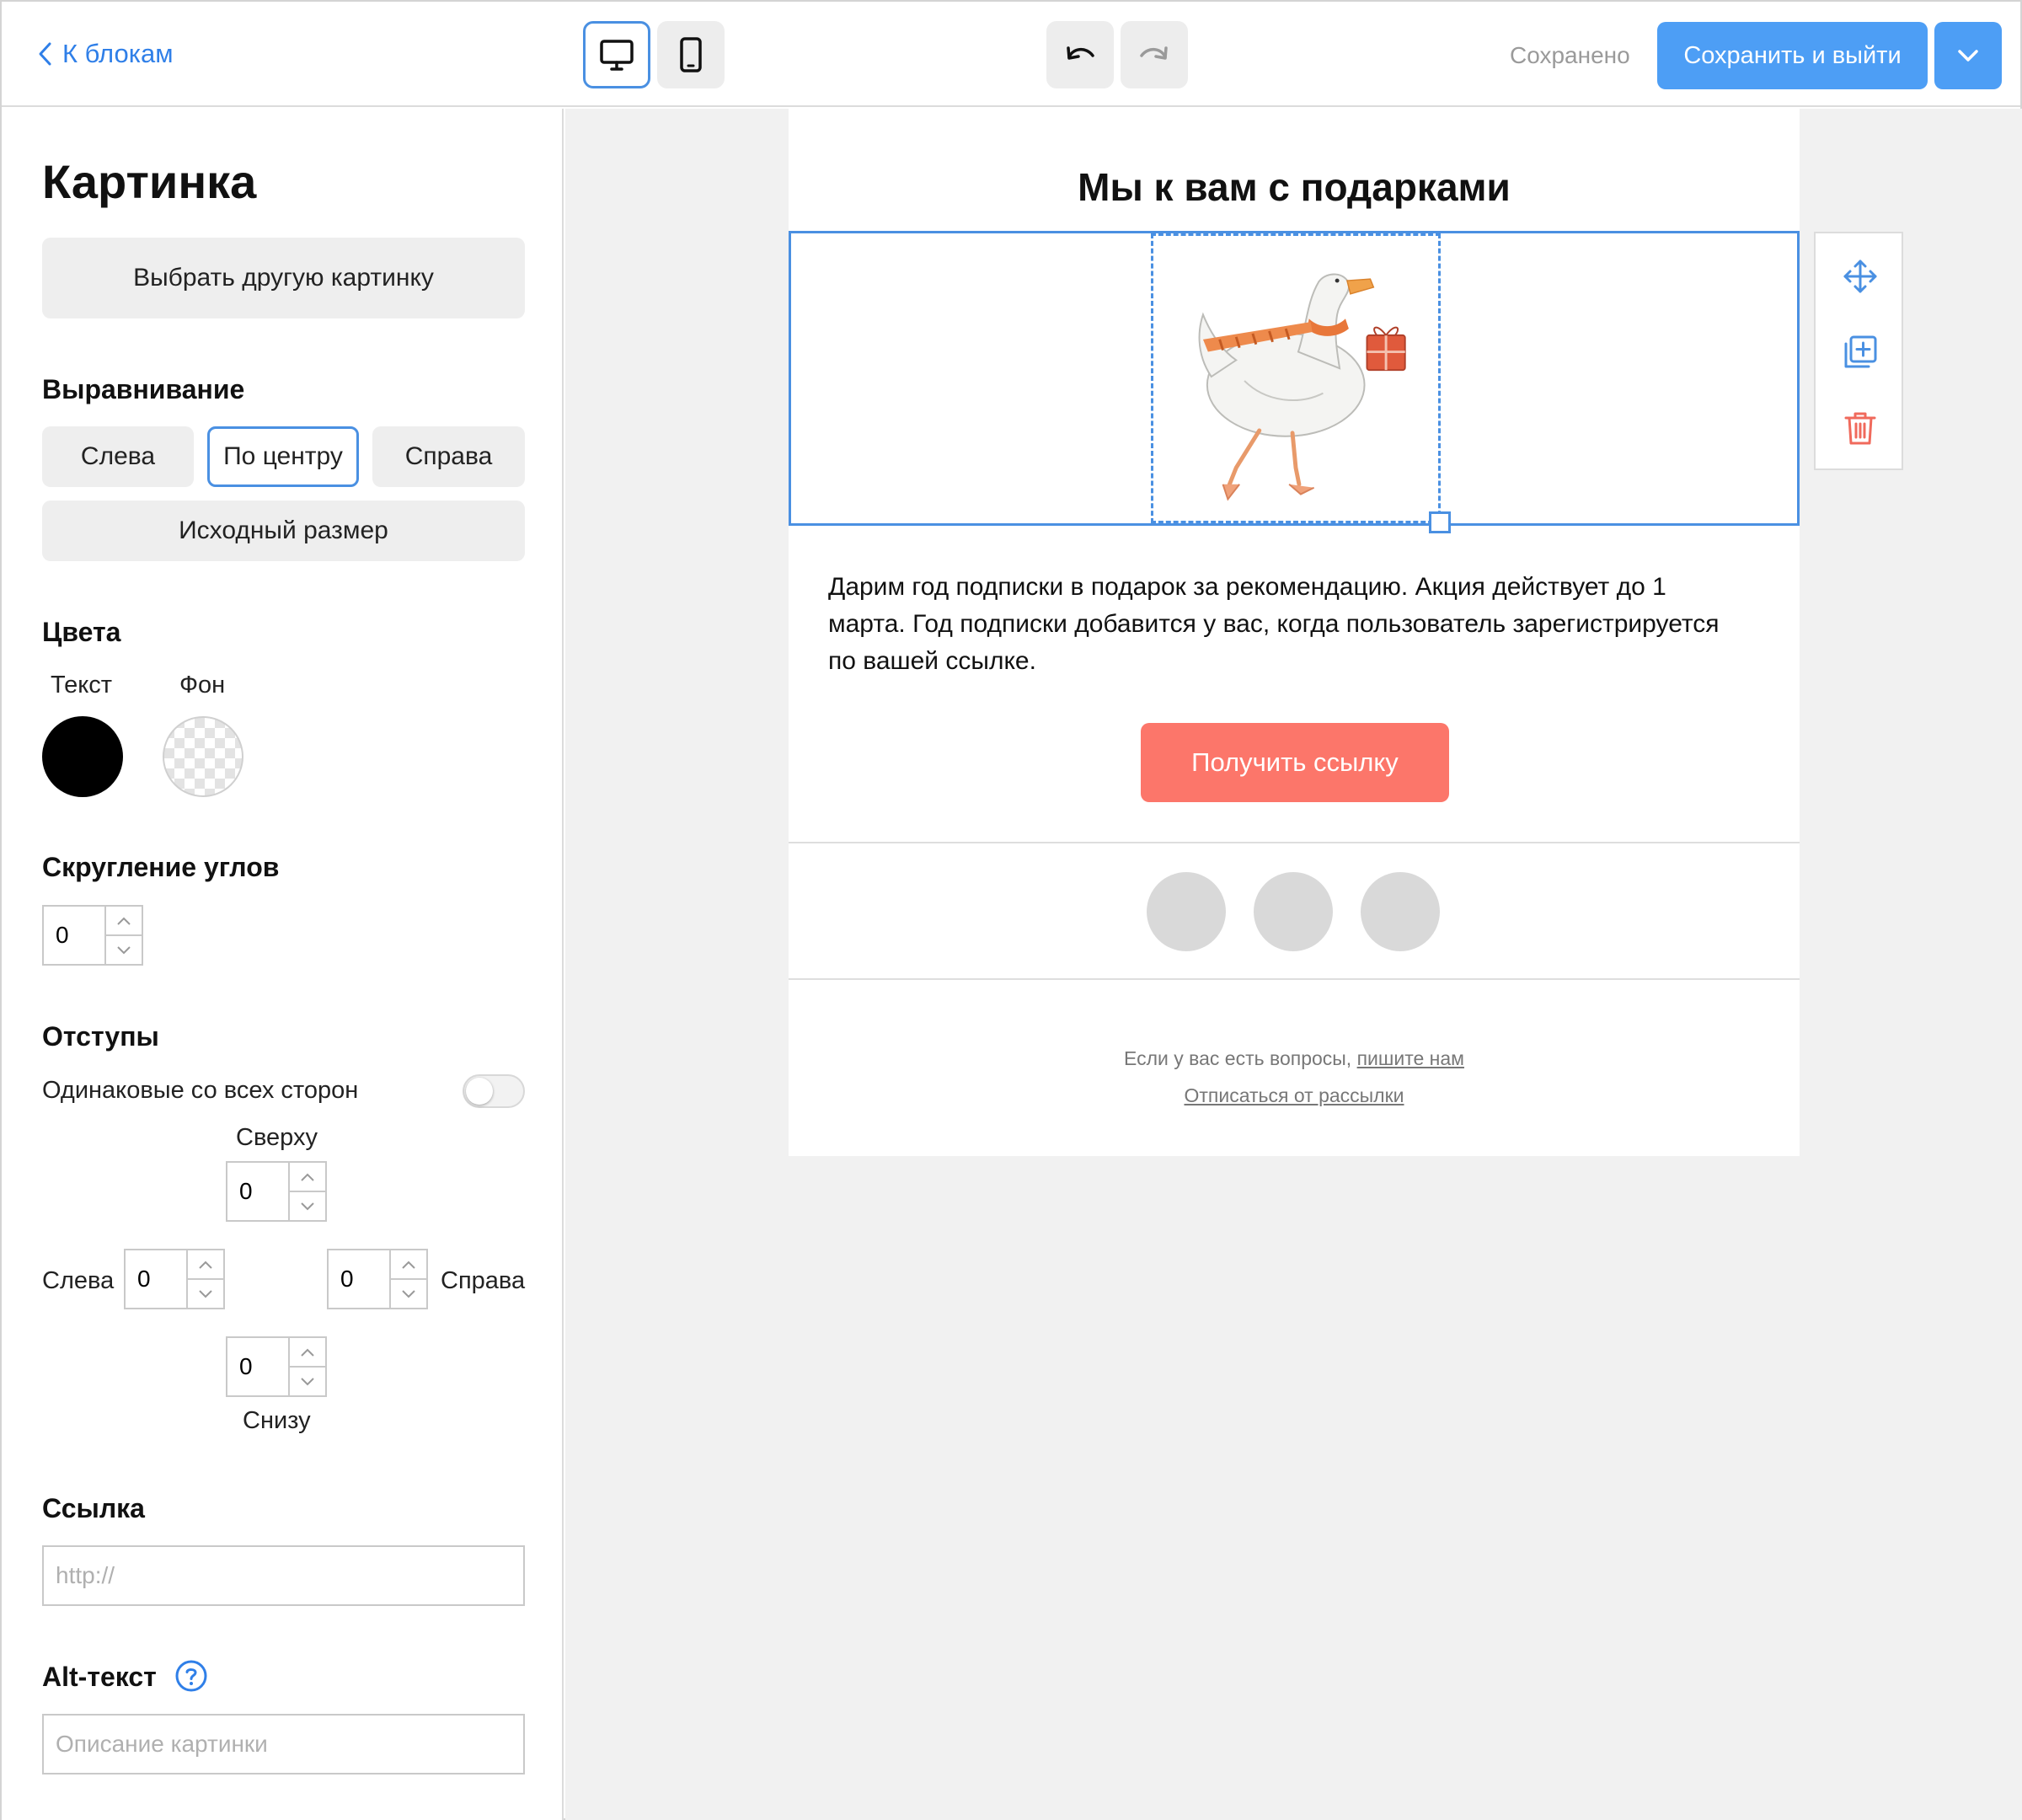  I want to click on top-toolbar: К блокам Сохранено Сохранить и выйти, so click(1011, 54).